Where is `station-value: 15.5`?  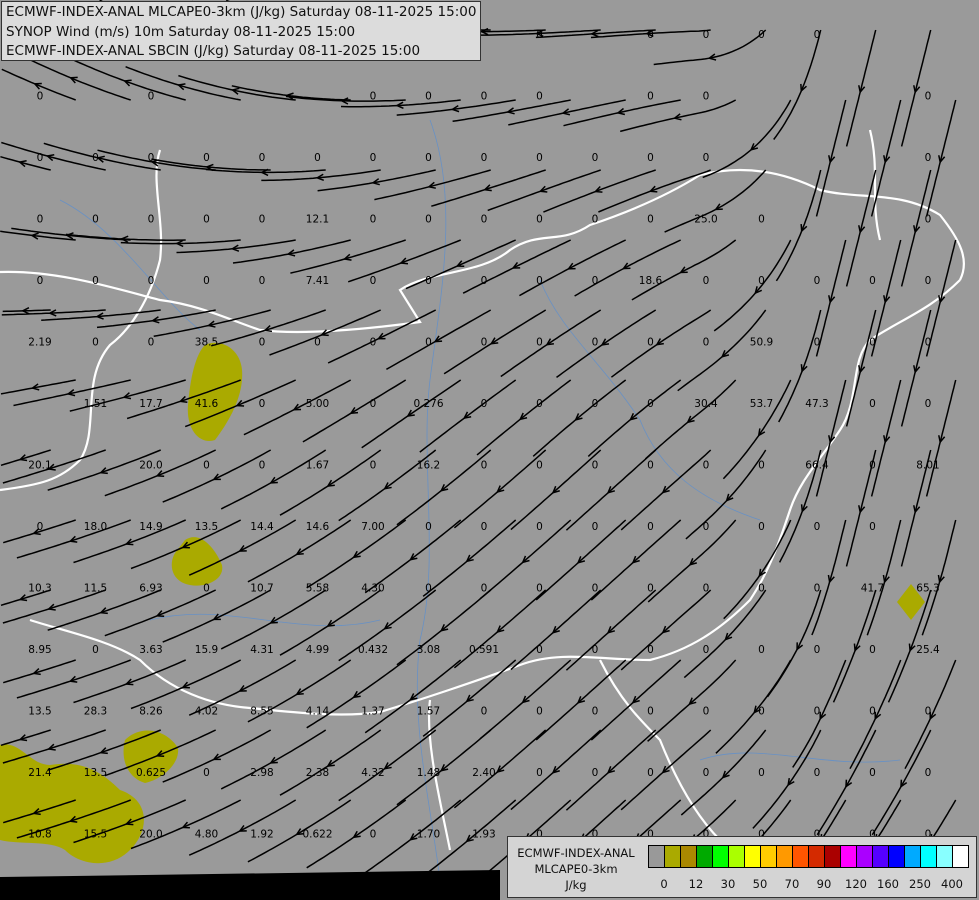
station-value: 15.5 is located at coordinates (95, 835).